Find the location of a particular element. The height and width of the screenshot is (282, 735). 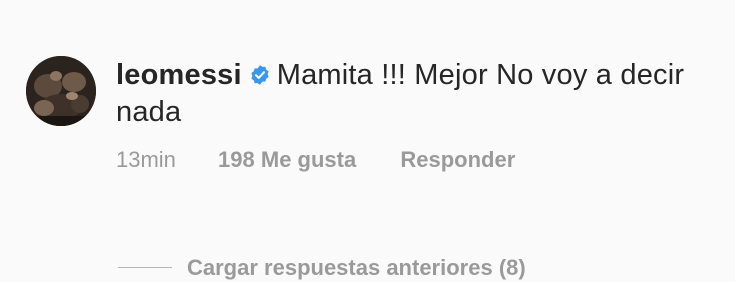

verified-badge-icon is located at coordinates (260, 75).